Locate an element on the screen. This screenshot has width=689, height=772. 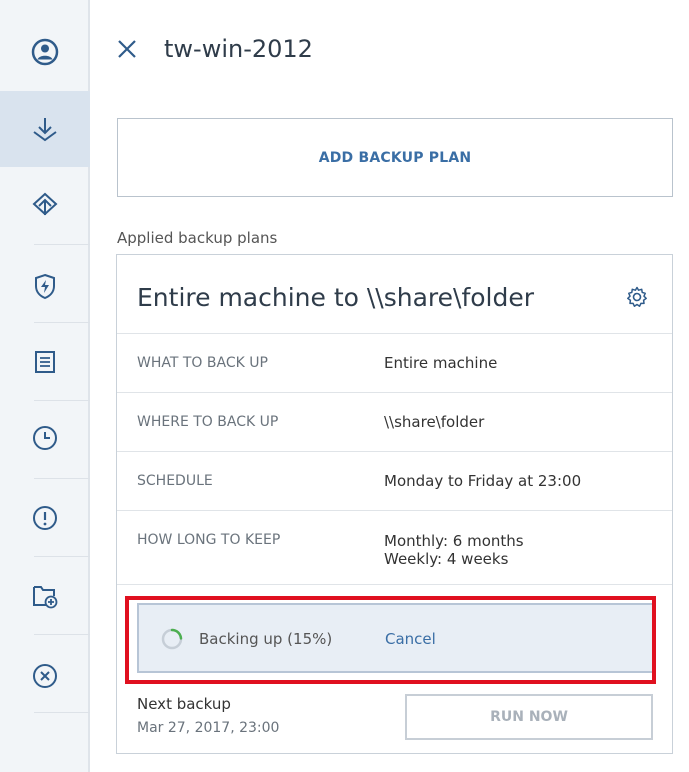
plan-title: Entire machine to \\share\folder is located at coordinates (336, 297).